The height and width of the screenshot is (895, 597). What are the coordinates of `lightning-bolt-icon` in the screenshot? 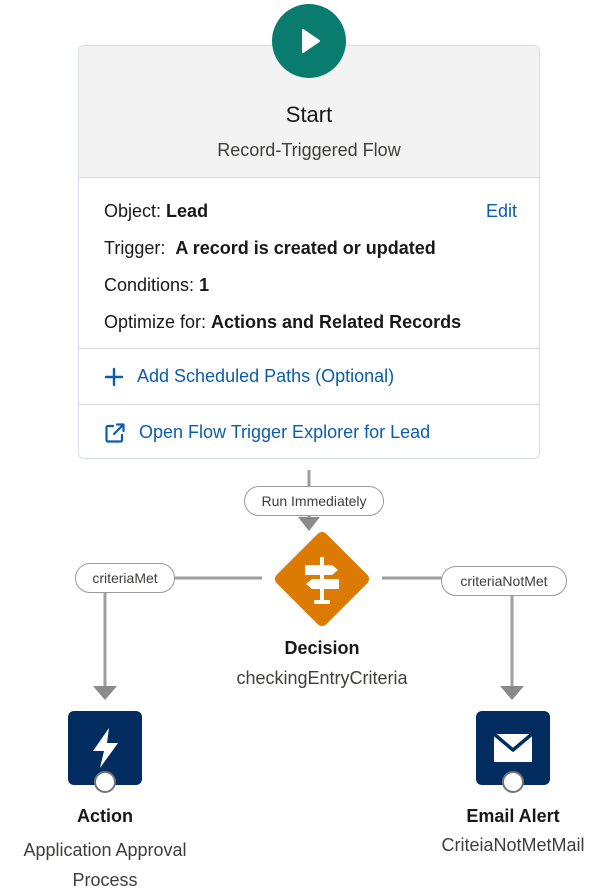 It's located at (105, 748).